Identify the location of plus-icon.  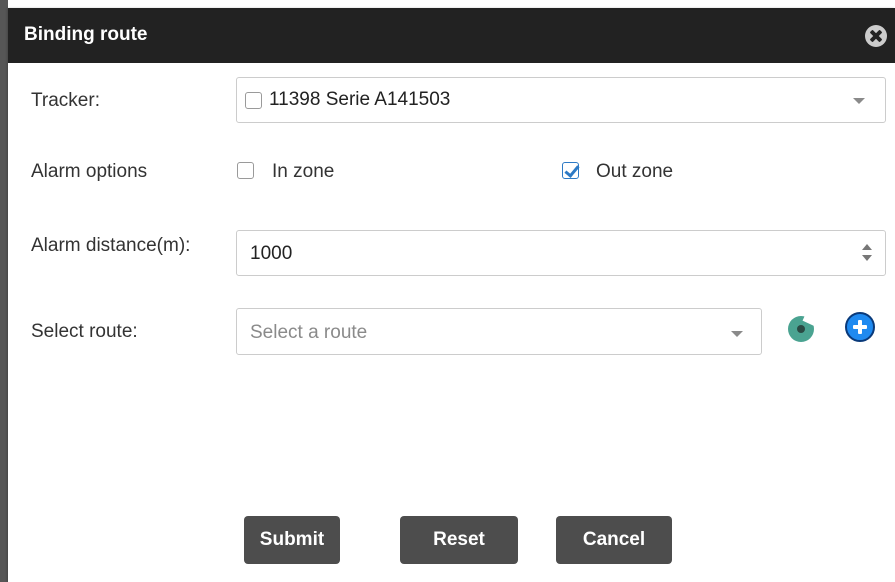
(860, 327).